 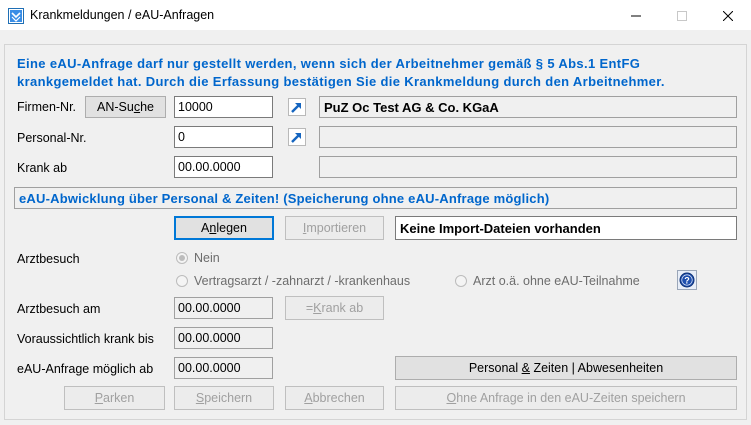 What do you see at coordinates (556, 281) in the screenshot?
I see `radio-arzt-oa-label: Arzt o.ä. ohne eAU-Teilnahme` at bounding box center [556, 281].